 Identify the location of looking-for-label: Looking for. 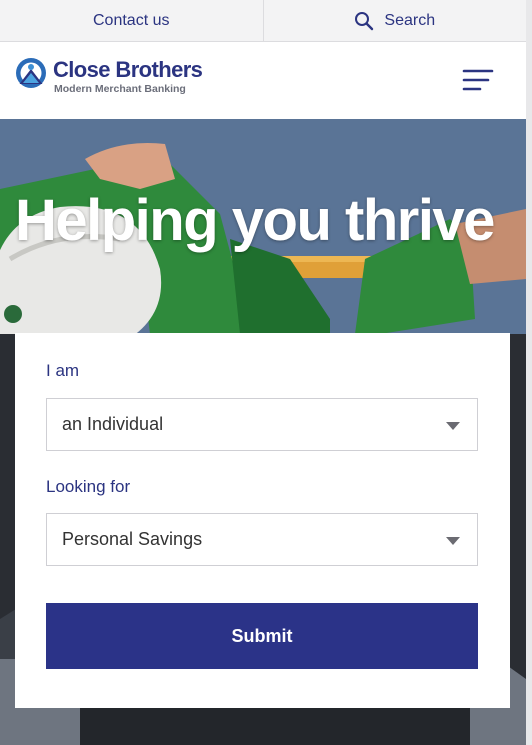
(88, 486).